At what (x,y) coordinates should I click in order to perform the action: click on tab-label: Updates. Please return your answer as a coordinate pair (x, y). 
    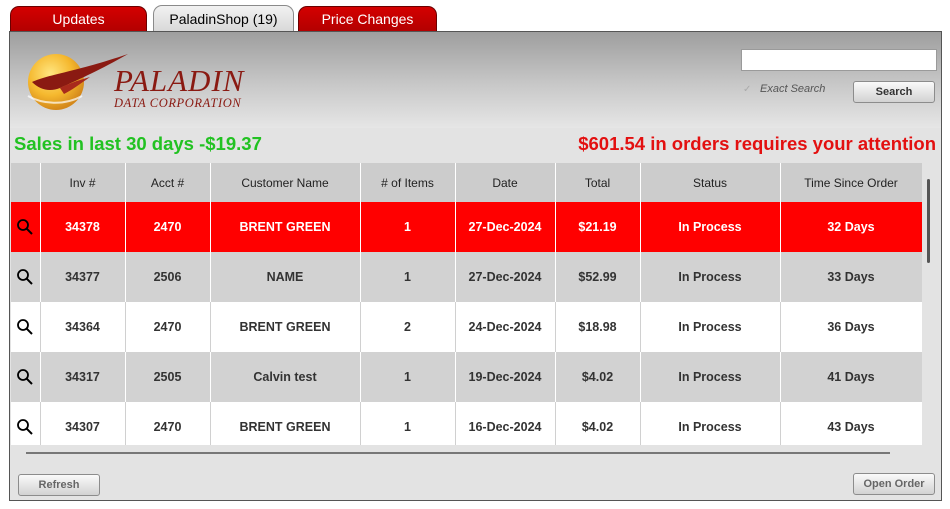
    Looking at the image, I should click on (78, 19).